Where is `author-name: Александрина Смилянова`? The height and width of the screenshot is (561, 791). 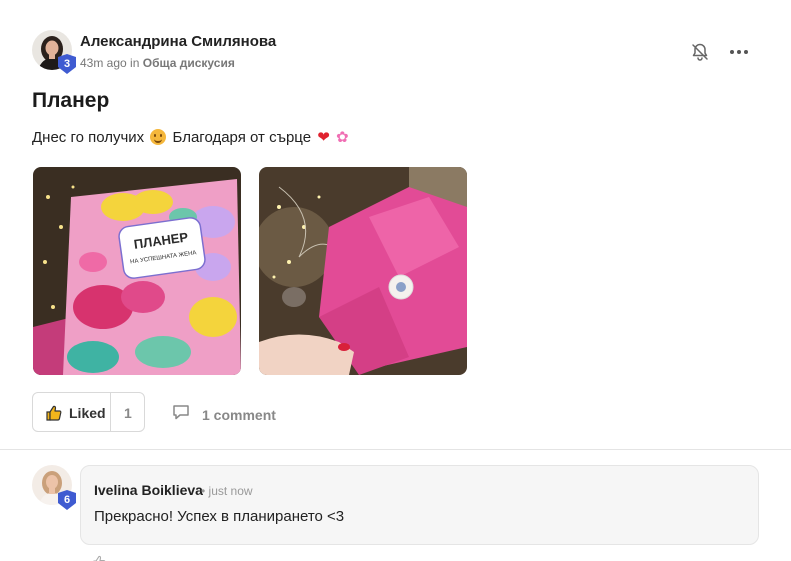 author-name: Александрина Смилянова is located at coordinates (178, 41).